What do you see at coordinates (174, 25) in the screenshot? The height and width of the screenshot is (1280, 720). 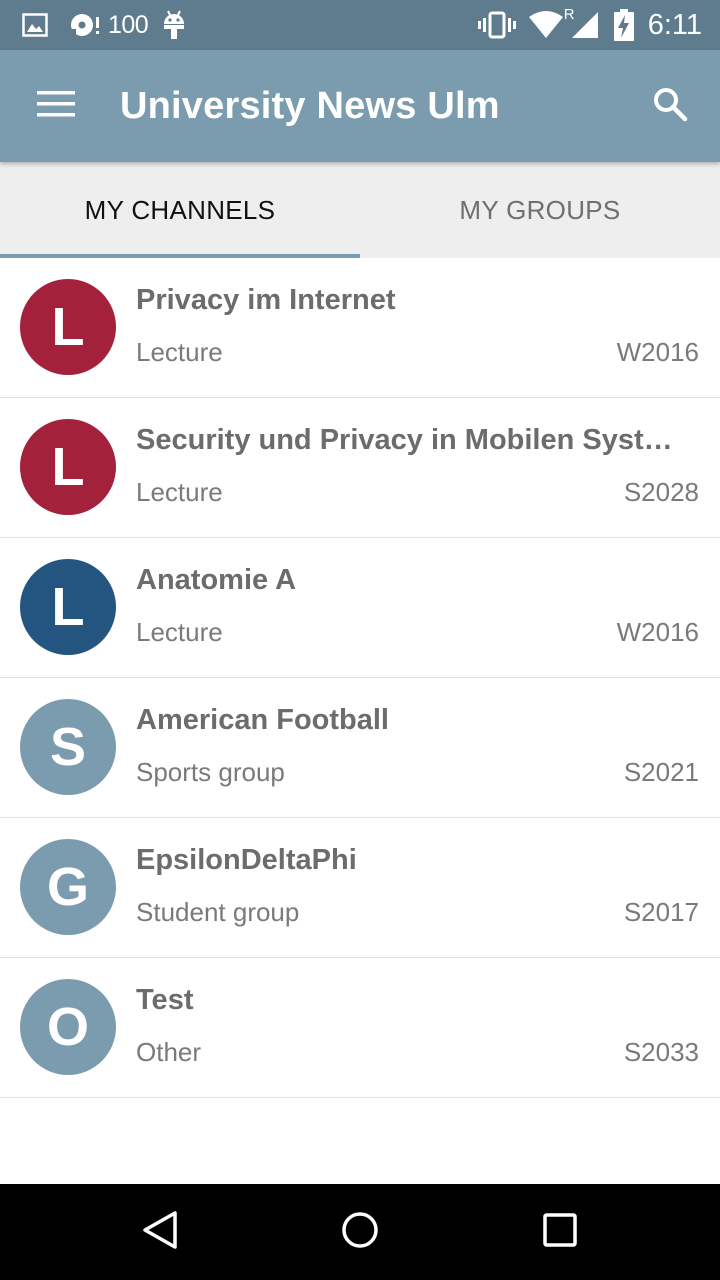 I see `android-icon` at bounding box center [174, 25].